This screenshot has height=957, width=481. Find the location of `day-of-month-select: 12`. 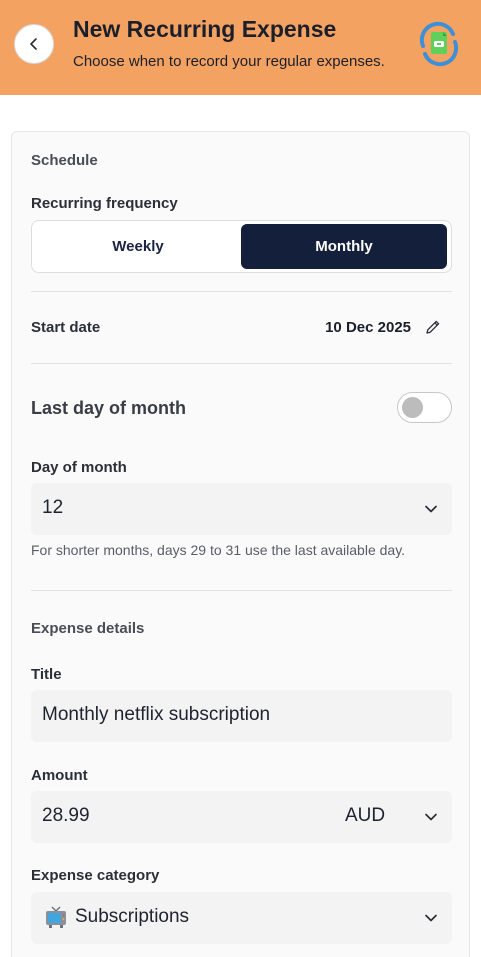

day-of-month-select: 12 is located at coordinates (241, 509).